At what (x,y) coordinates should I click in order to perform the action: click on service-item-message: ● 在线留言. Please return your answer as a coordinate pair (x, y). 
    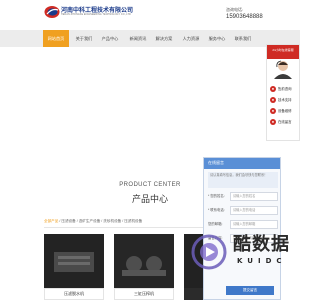
    Looking at the image, I should click on (284, 122).